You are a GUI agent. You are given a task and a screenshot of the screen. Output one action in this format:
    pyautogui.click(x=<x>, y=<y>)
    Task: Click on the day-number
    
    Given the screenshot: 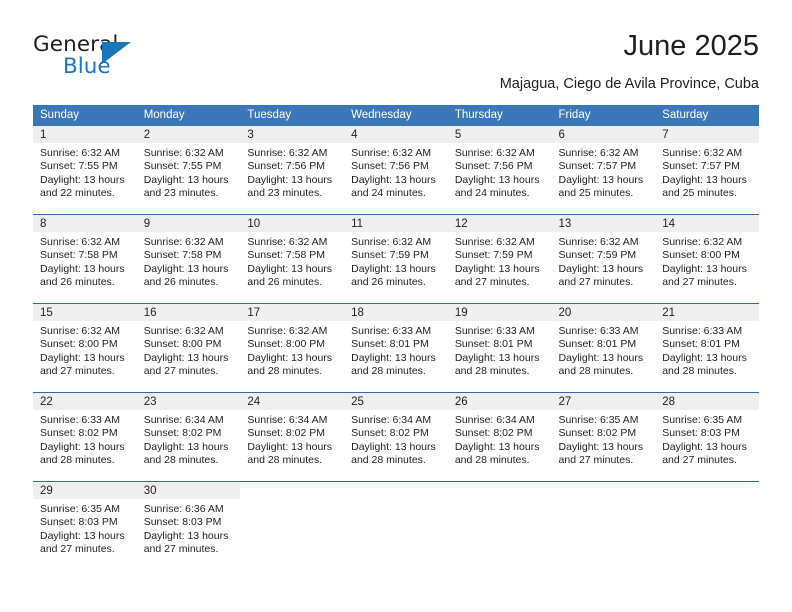 What is the action you would take?
    pyautogui.click(x=396, y=490)
    